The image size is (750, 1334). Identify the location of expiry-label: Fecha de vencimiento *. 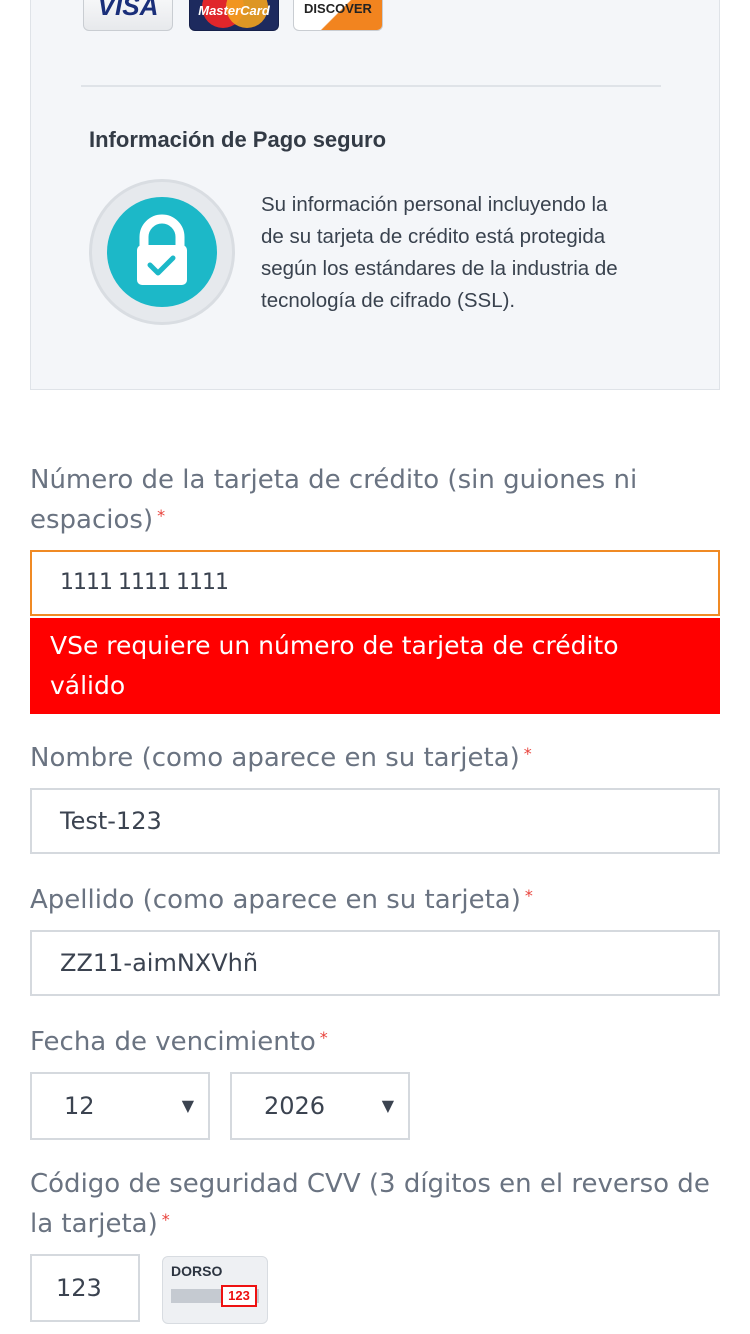
(375, 1042).